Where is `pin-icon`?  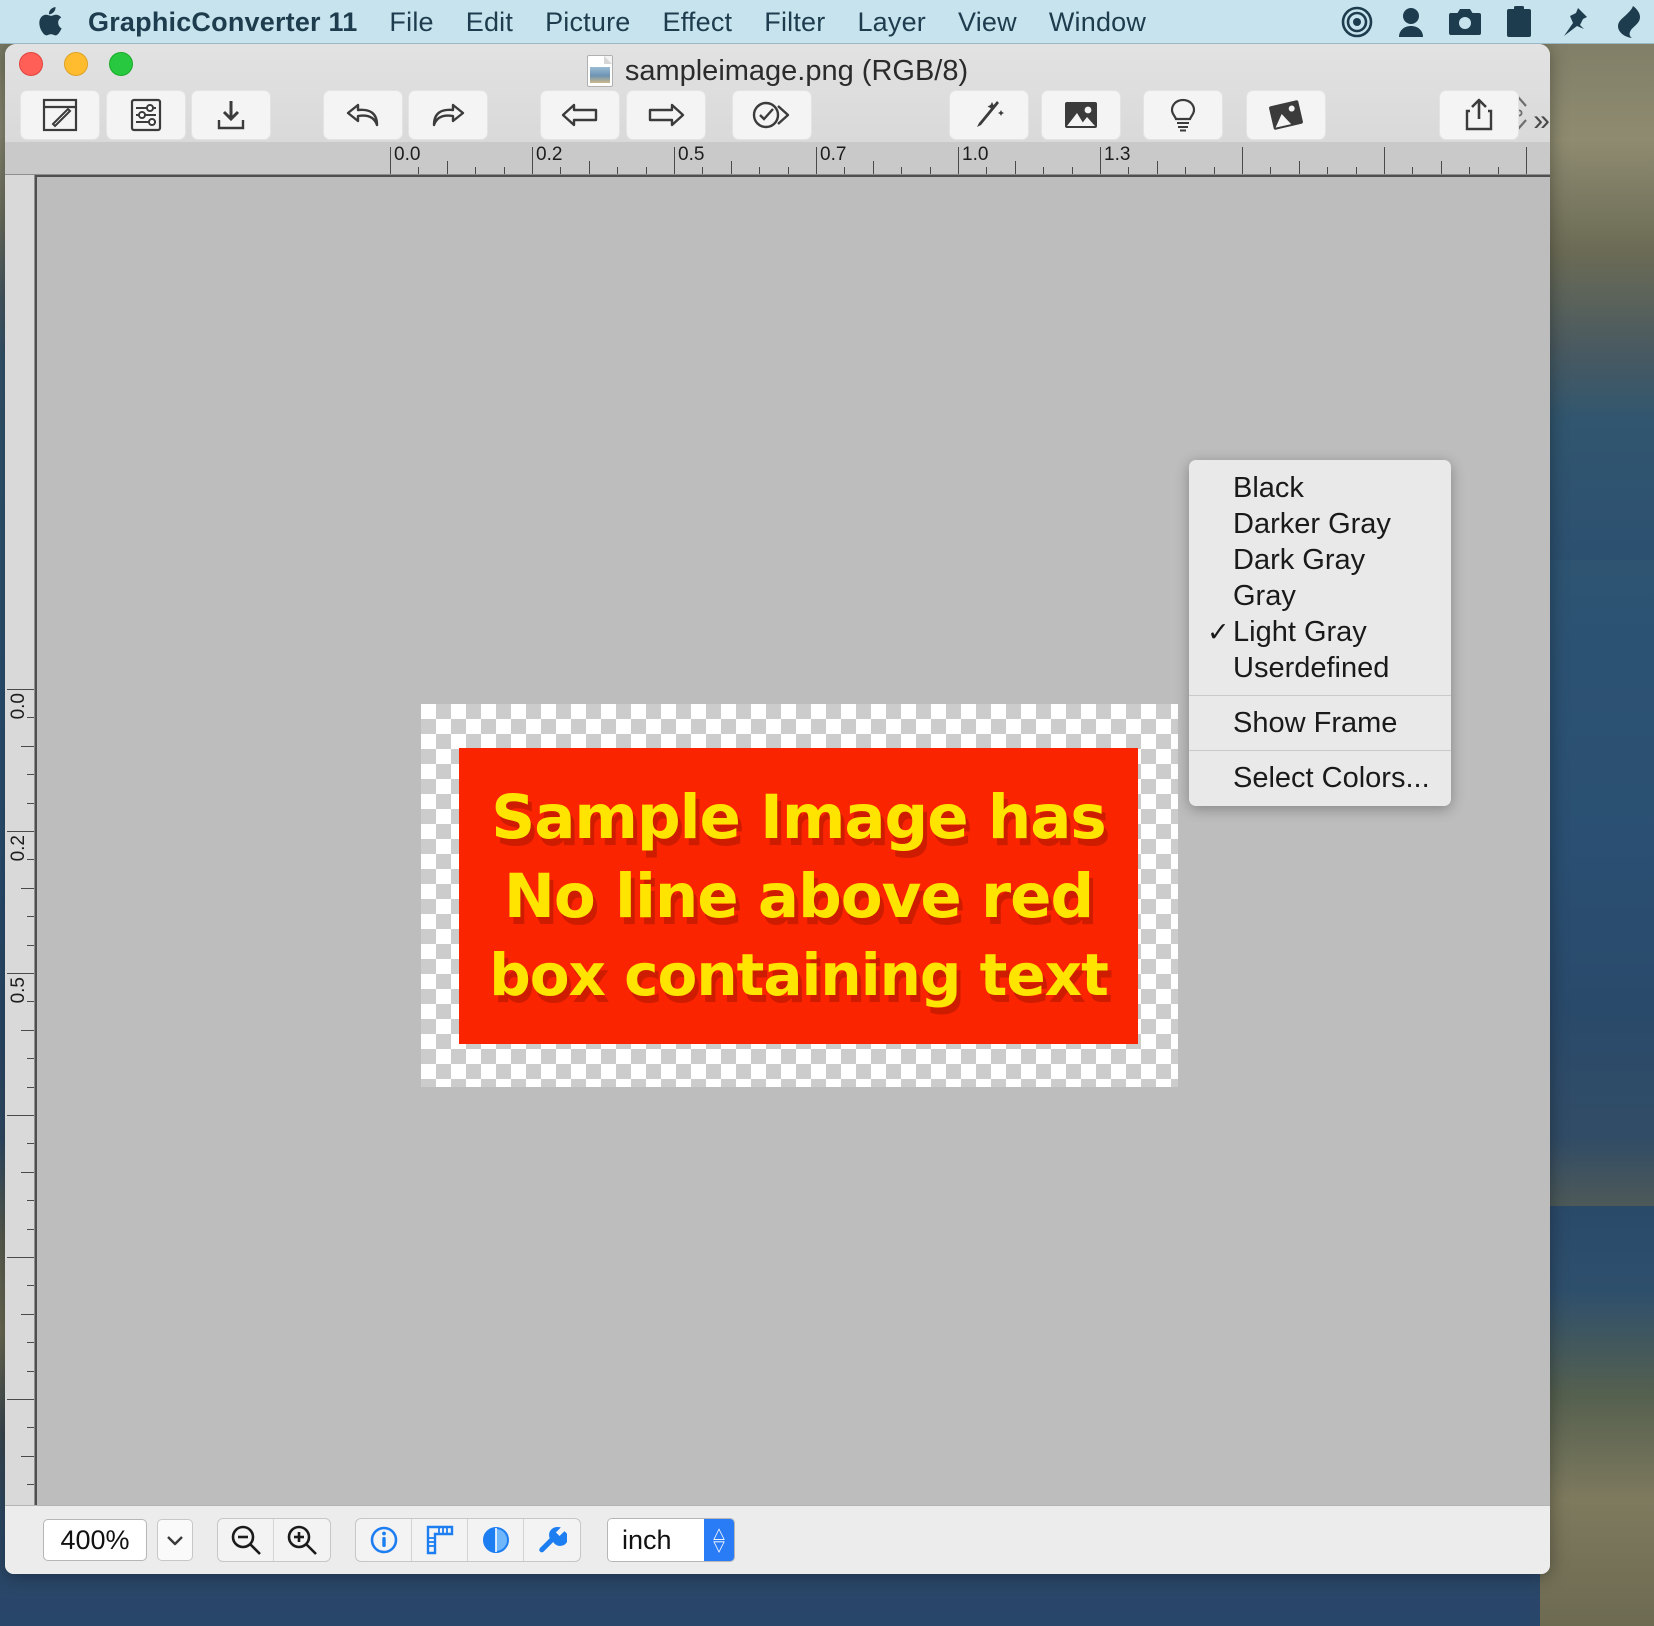
pin-icon is located at coordinates (1573, 22).